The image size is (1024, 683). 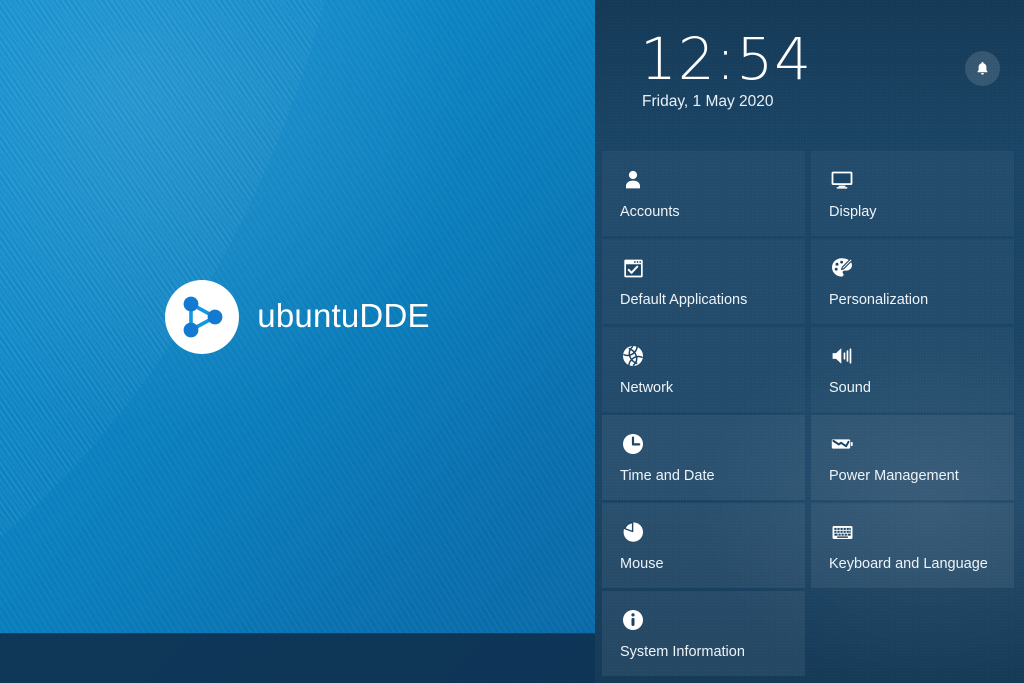 I want to click on bell-icon, so click(x=982, y=68).